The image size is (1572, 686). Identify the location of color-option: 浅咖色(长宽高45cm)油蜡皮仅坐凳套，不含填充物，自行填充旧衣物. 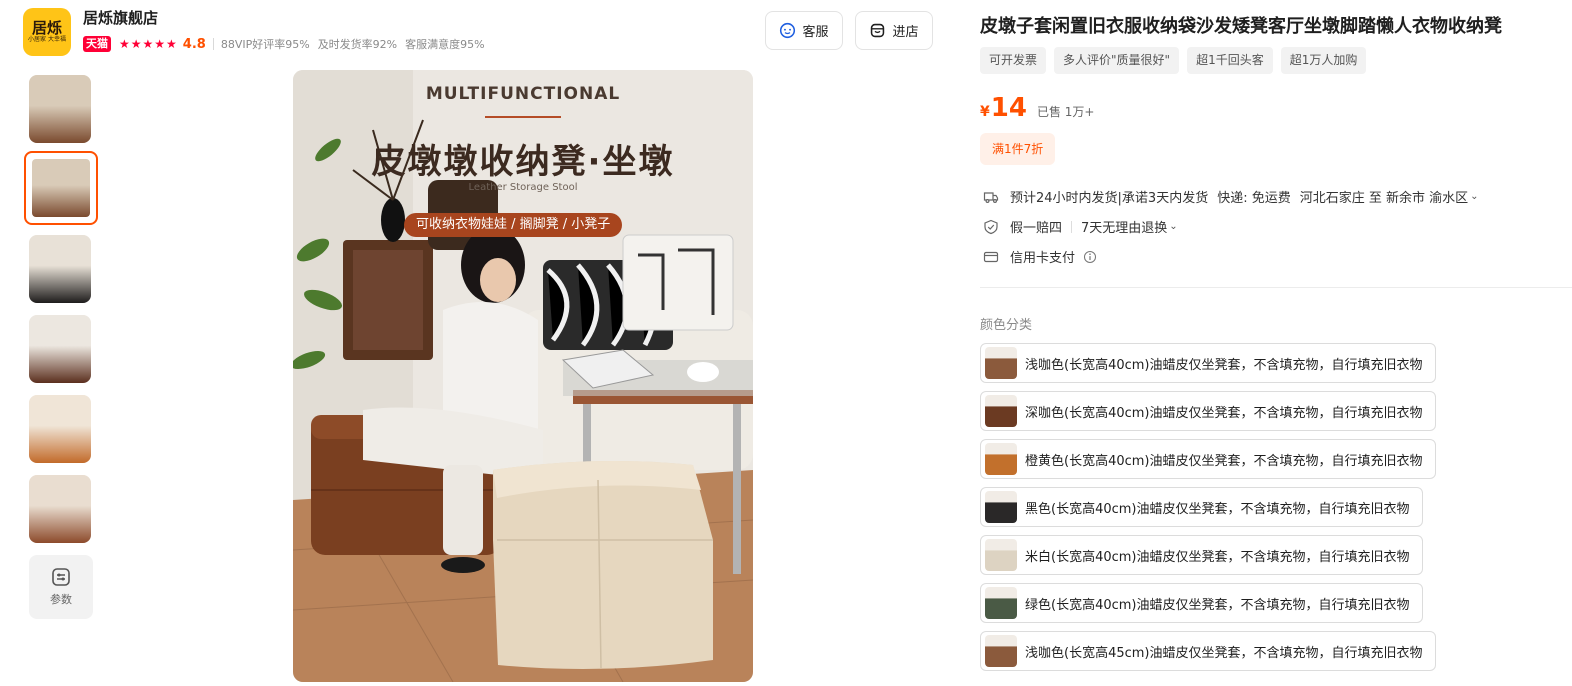
(1208, 651).